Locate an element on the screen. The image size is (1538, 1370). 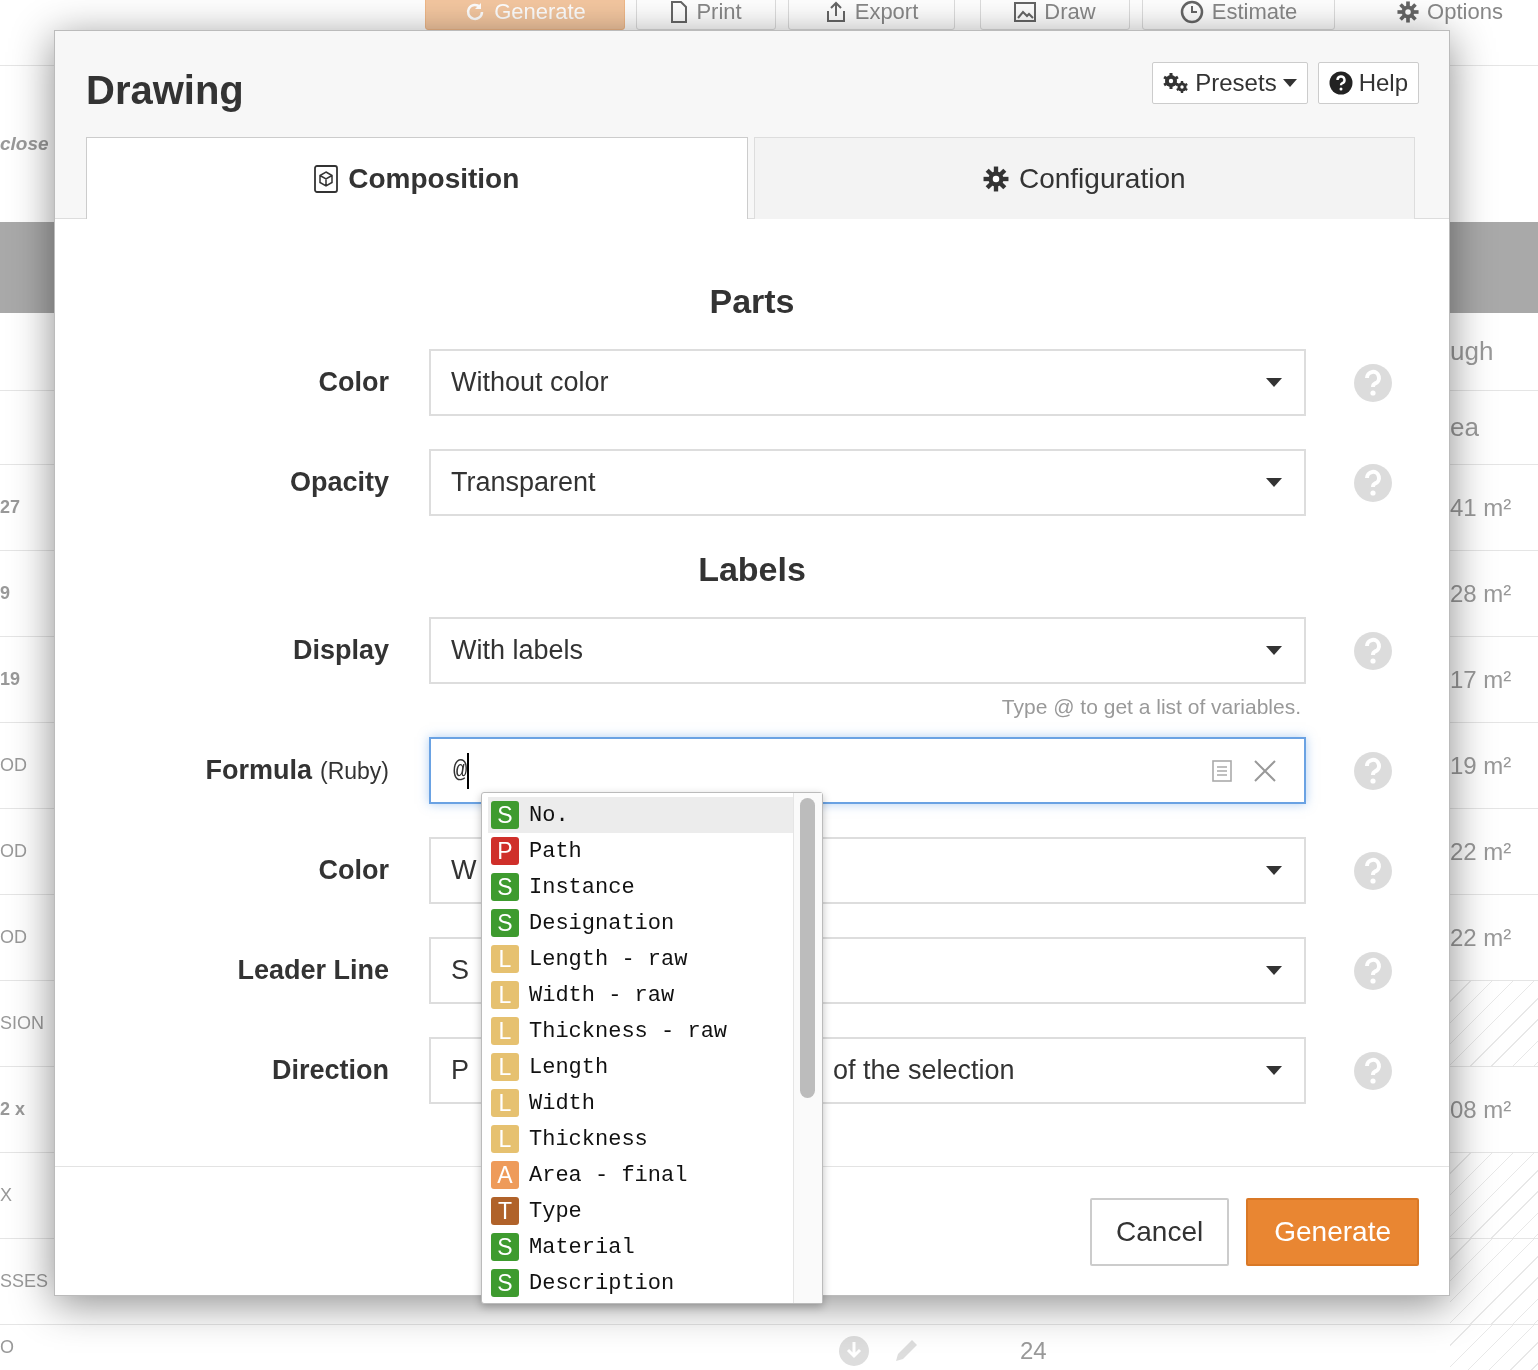
image-icon is located at coordinates (1025, 12).